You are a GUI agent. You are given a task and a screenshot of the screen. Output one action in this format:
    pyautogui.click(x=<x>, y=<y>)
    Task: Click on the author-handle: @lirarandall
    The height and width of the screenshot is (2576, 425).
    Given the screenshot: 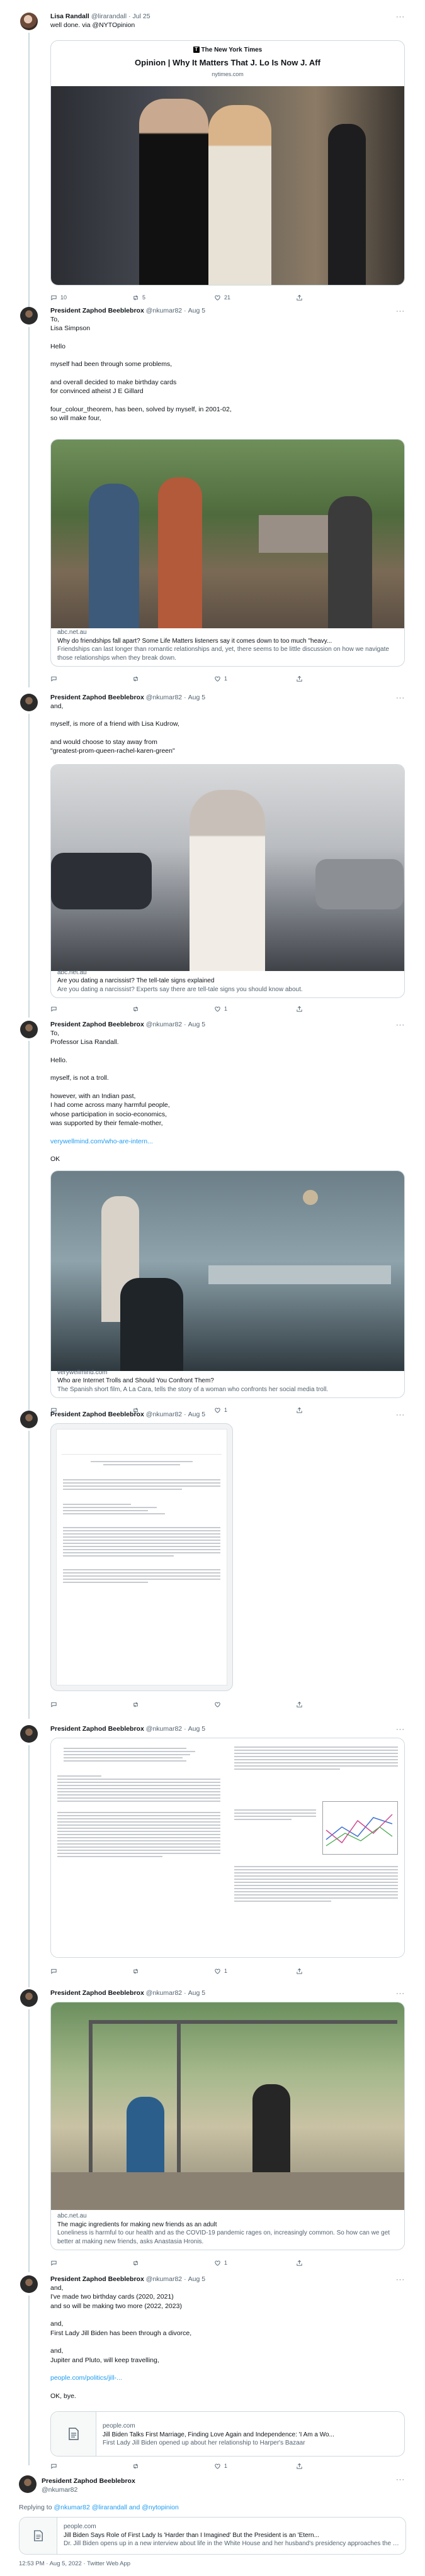 What is the action you would take?
    pyautogui.click(x=109, y=16)
    